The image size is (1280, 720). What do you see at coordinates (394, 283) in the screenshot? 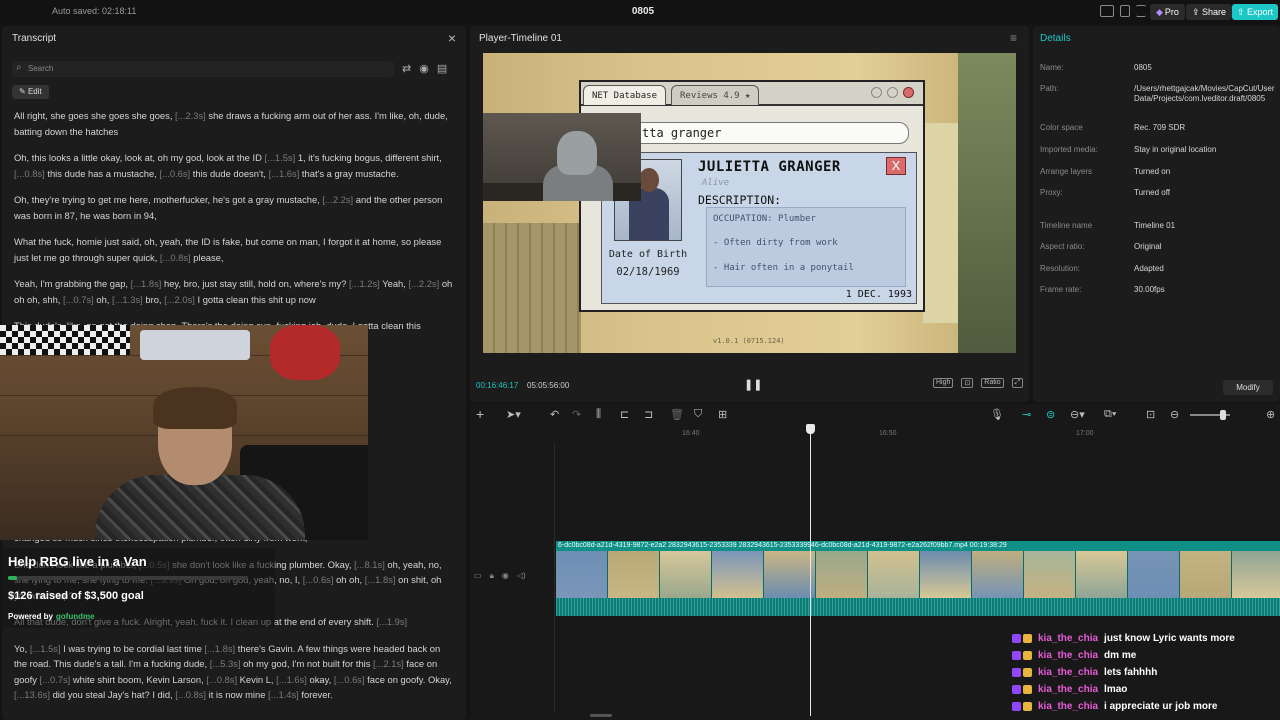
I see `transcript-text: Yeah,` at bounding box center [394, 283].